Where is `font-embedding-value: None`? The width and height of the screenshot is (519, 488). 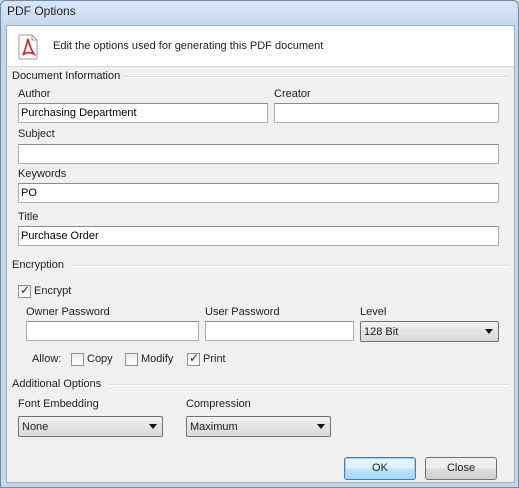 font-embedding-value: None is located at coordinates (35, 427).